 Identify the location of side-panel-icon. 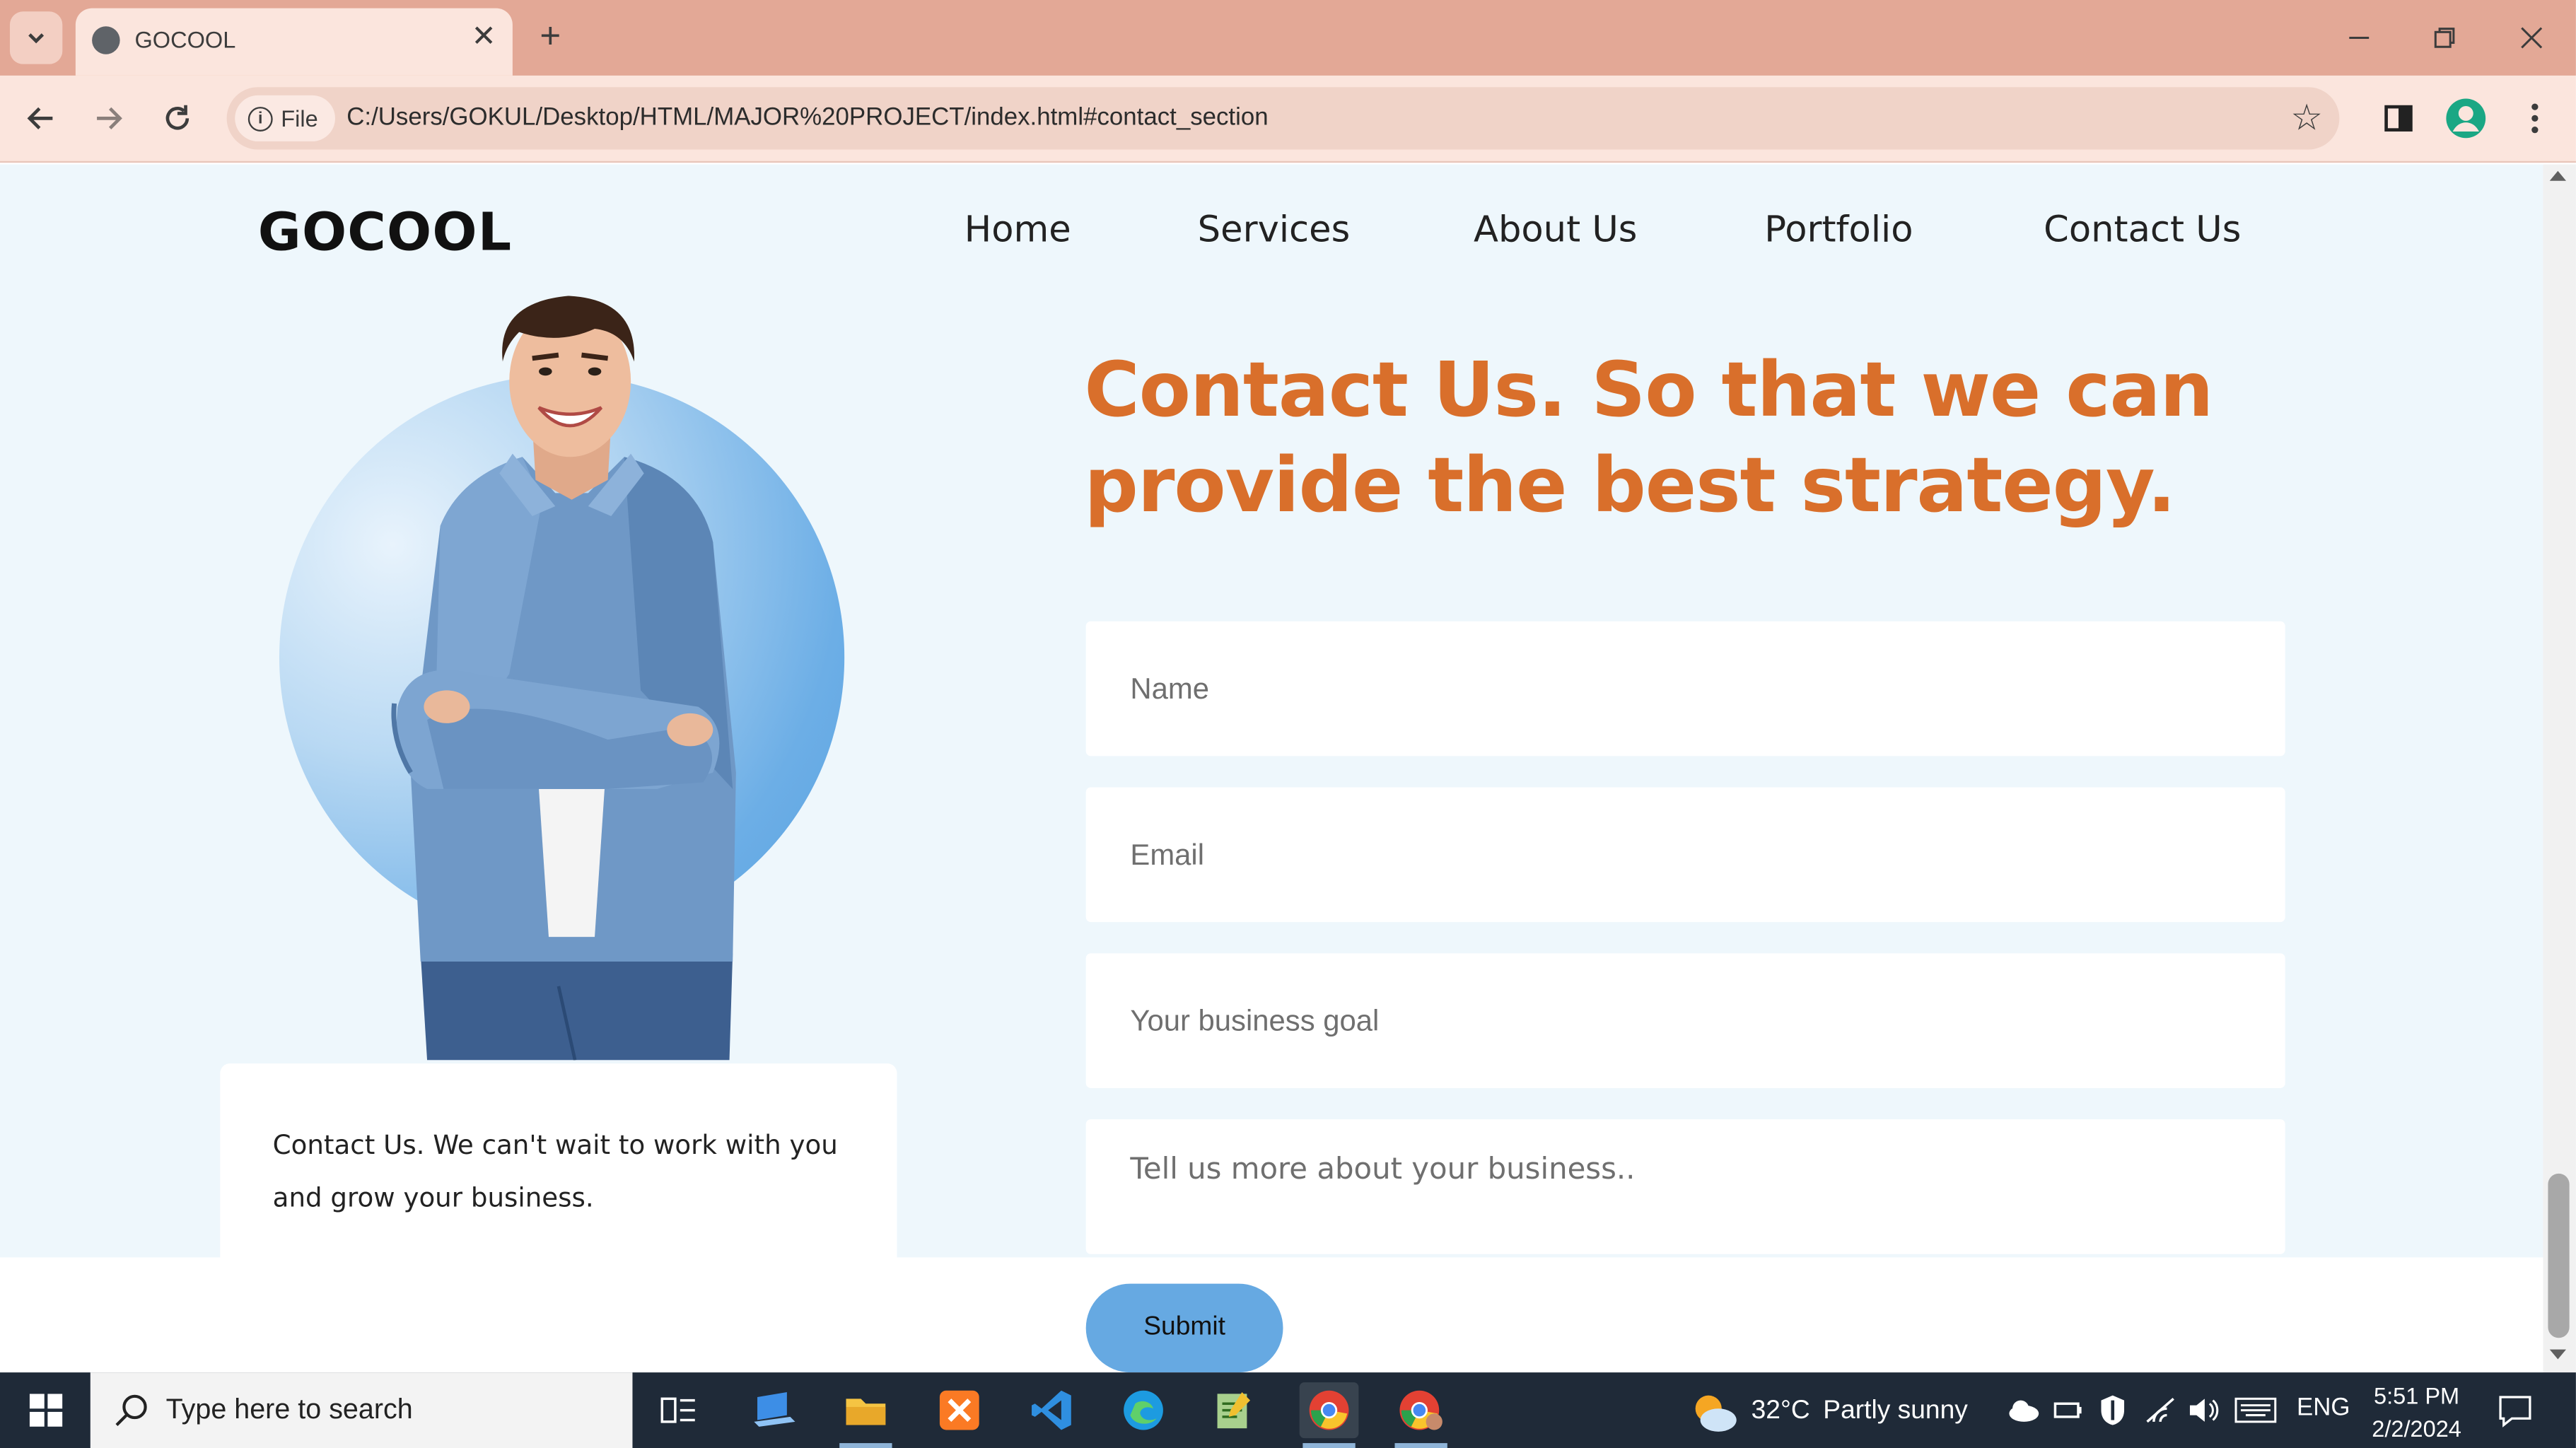
(2398, 118).